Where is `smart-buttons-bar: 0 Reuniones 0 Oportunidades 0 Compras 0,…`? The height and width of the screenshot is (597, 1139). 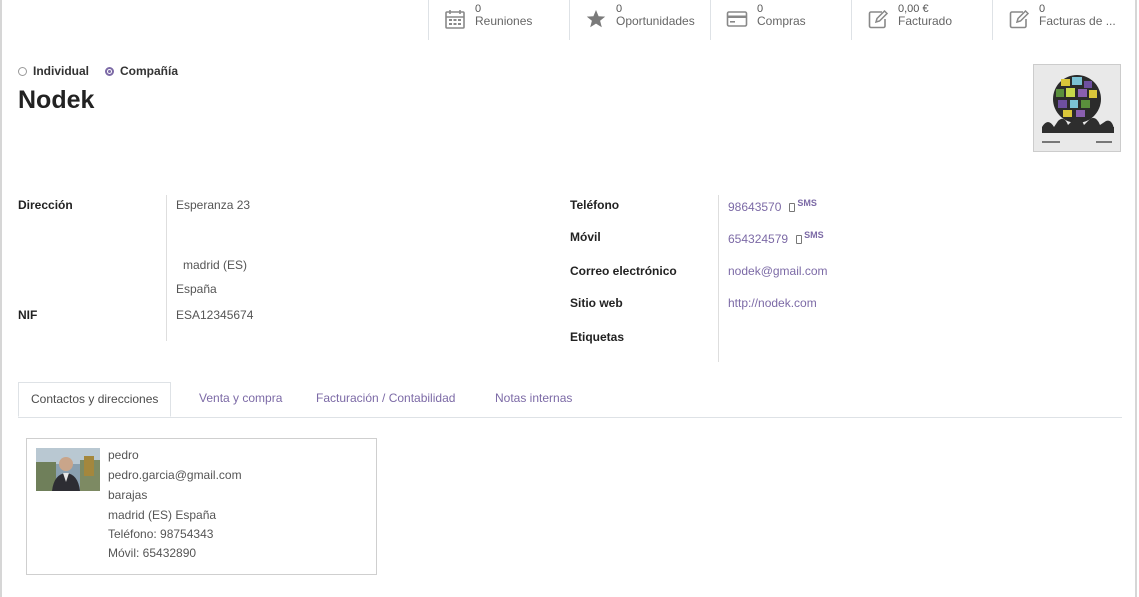 smart-buttons-bar: 0 Reuniones 0 Oportunidades 0 Compras 0,… is located at coordinates (780, 20).